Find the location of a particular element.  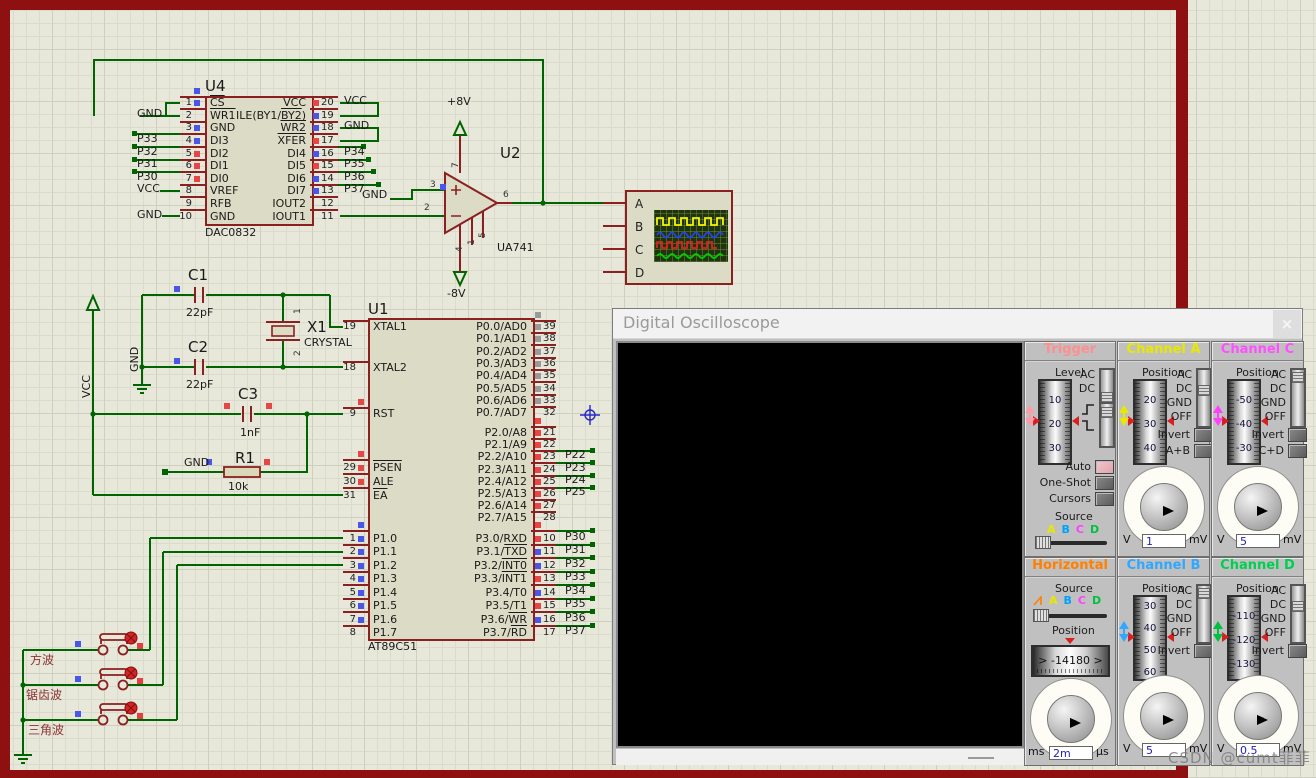

pin-number: 11 is located at coordinates (327, 216).